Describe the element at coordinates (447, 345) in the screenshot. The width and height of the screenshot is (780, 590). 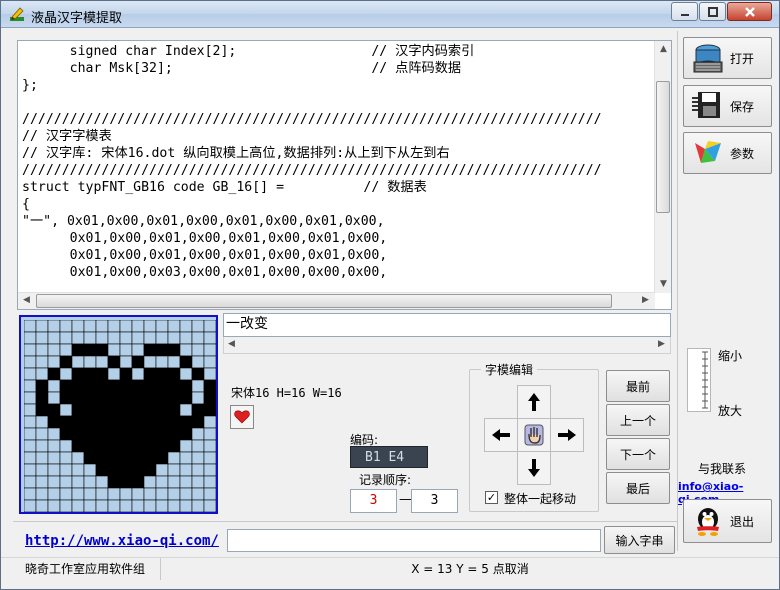
I see `character-string-scrollbar: ◀ ▶` at that location.